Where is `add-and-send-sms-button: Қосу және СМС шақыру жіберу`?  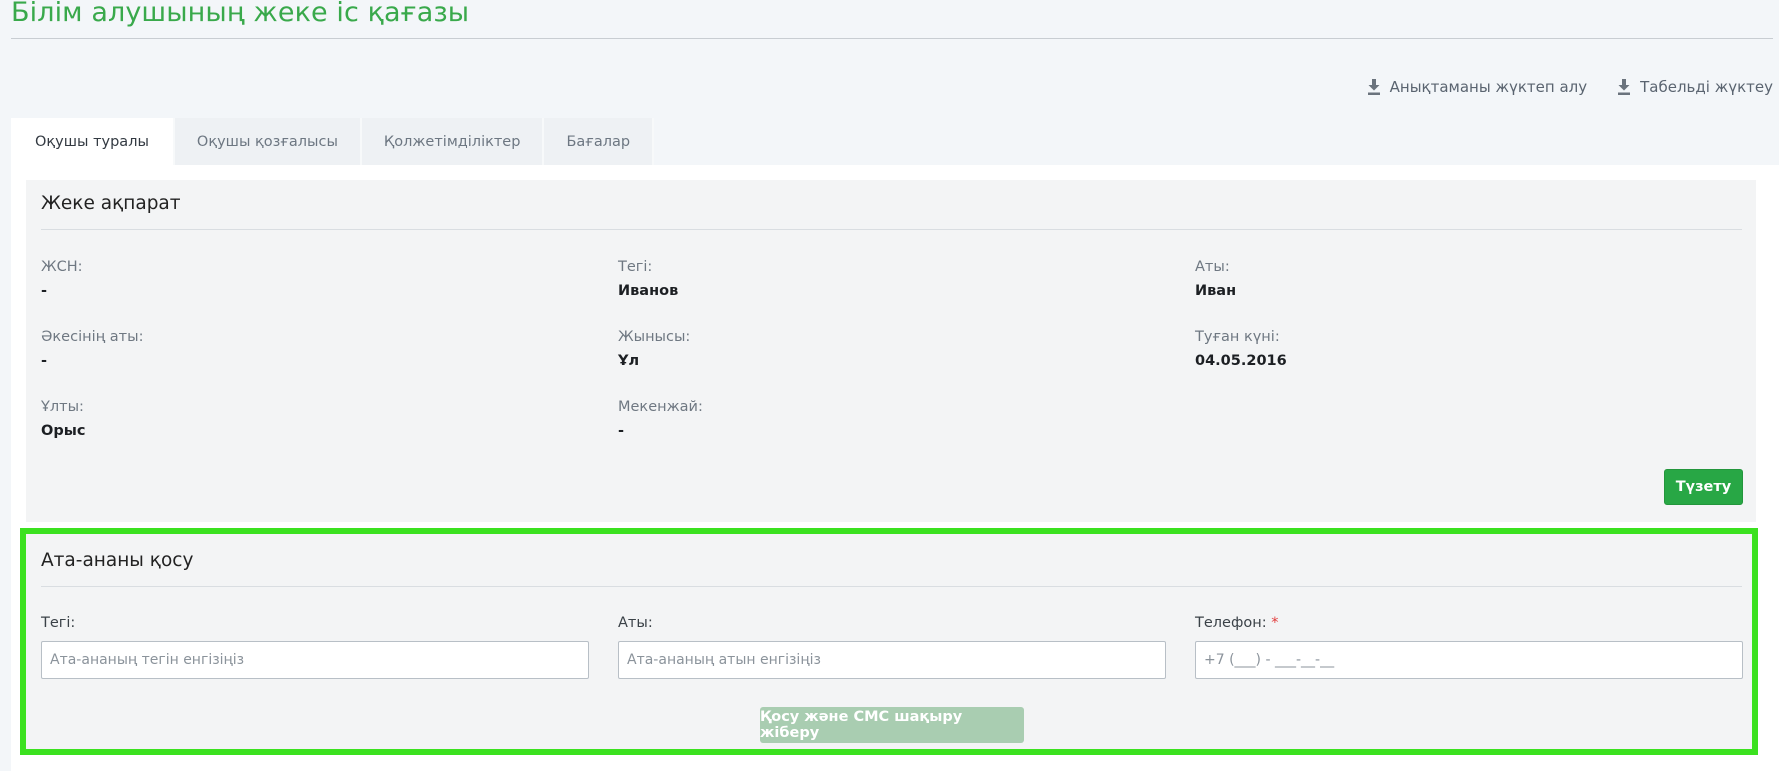
add-and-send-sms-button: Қосу және СМС шақыру жіберу is located at coordinates (892, 725).